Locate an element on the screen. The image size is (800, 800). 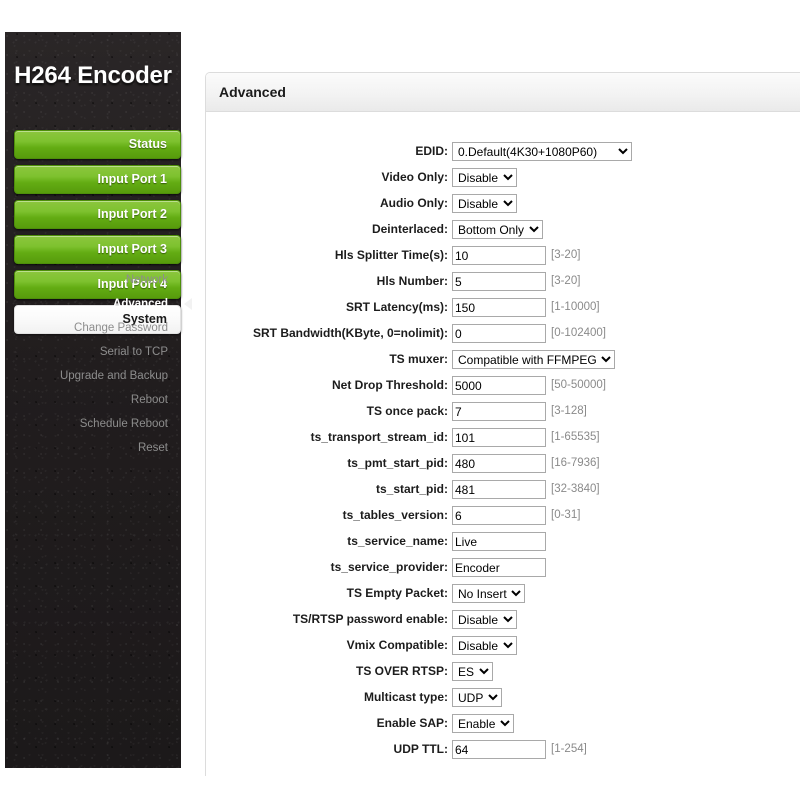
field-wrap-ts-pmt-start-pid is located at coordinates (499, 463).